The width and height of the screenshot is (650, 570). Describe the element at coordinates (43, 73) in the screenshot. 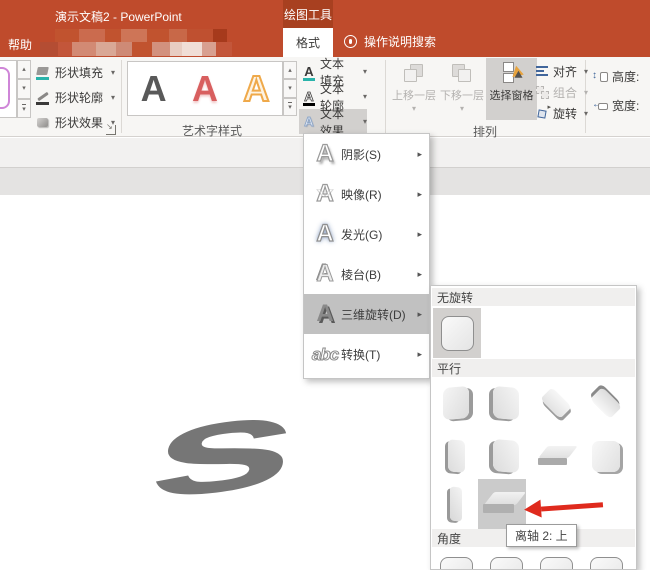

I see `shape-fill-icon` at that location.